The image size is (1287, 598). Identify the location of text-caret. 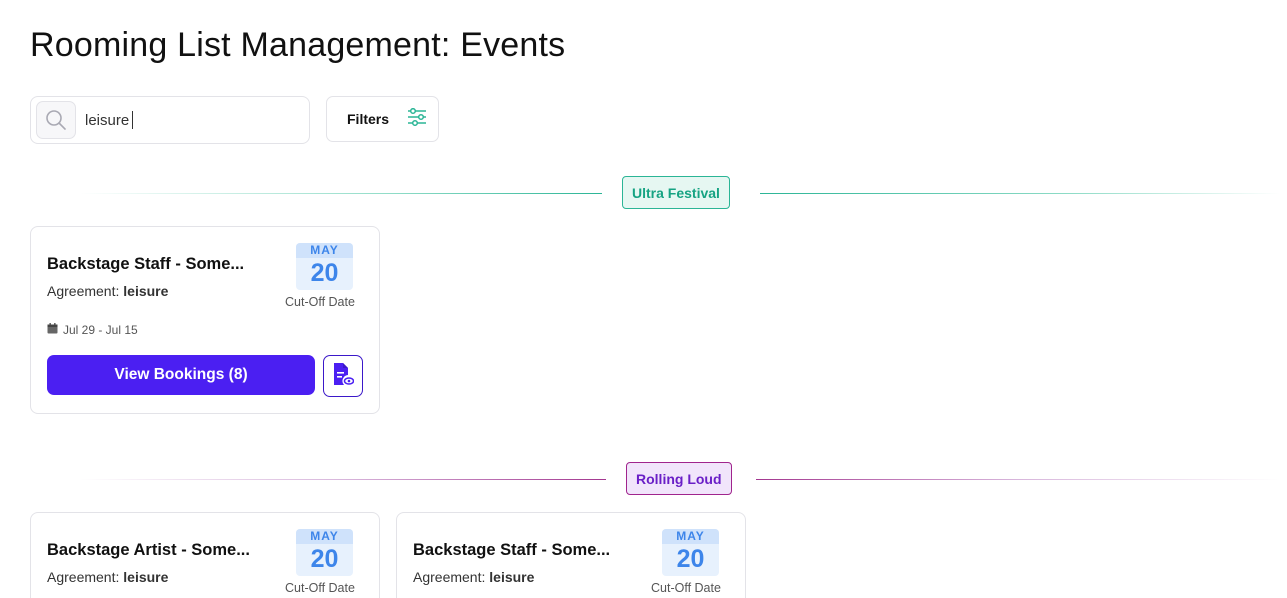
(132, 120).